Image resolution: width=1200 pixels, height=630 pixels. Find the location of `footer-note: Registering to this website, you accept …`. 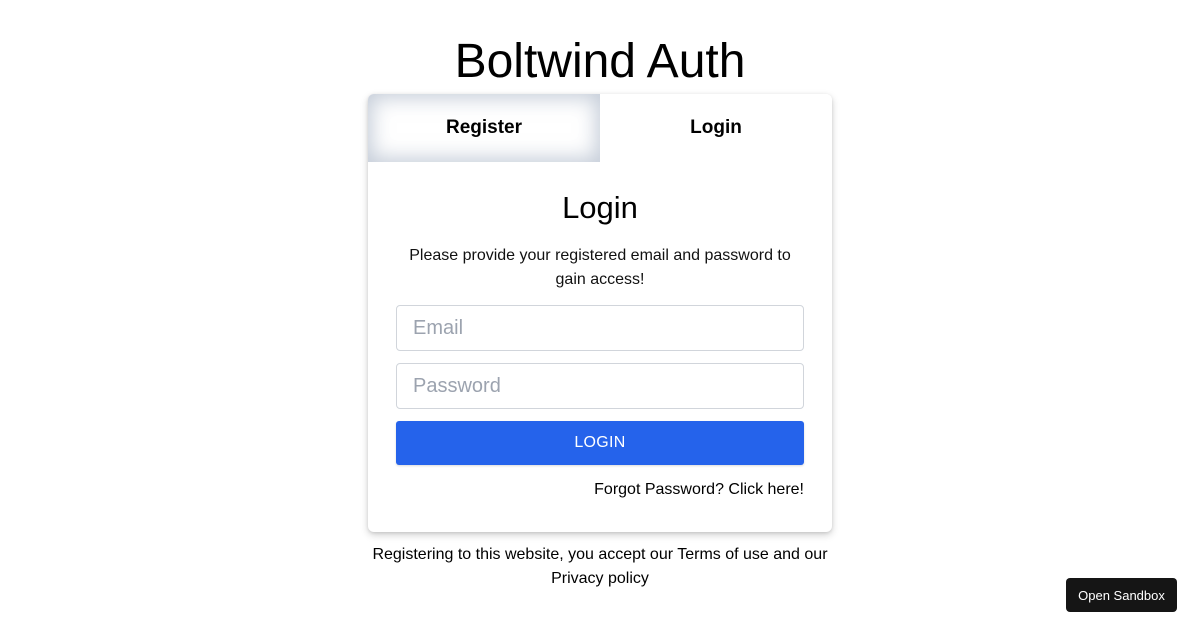

footer-note: Registering to this website, you accept … is located at coordinates (600, 567).